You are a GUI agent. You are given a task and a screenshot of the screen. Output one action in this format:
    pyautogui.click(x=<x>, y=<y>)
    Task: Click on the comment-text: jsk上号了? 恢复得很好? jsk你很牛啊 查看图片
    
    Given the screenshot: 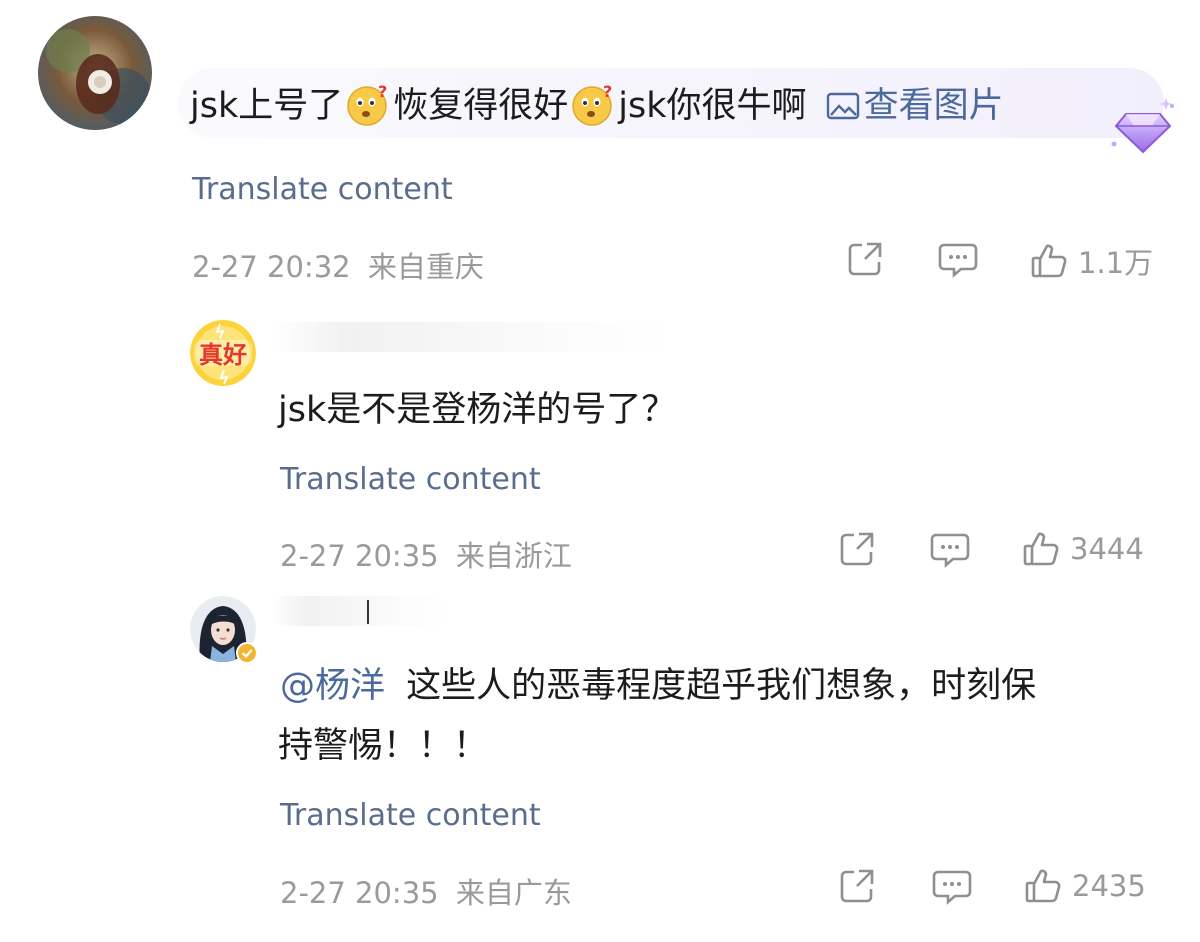 What is the action you would take?
    pyautogui.click(x=597, y=104)
    